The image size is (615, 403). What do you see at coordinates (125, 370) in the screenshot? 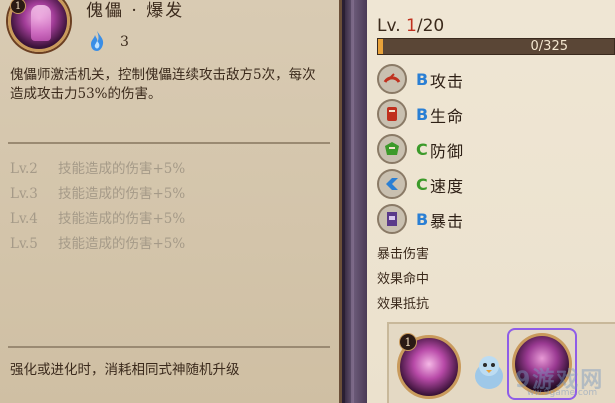
I see `upgrade-note: 强化或进化时，消耗相同式神随机升级` at bounding box center [125, 370].